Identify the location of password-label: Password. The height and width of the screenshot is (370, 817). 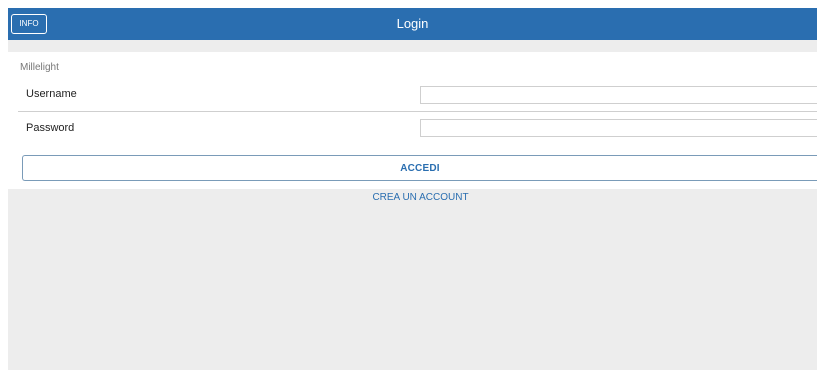
(50, 128).